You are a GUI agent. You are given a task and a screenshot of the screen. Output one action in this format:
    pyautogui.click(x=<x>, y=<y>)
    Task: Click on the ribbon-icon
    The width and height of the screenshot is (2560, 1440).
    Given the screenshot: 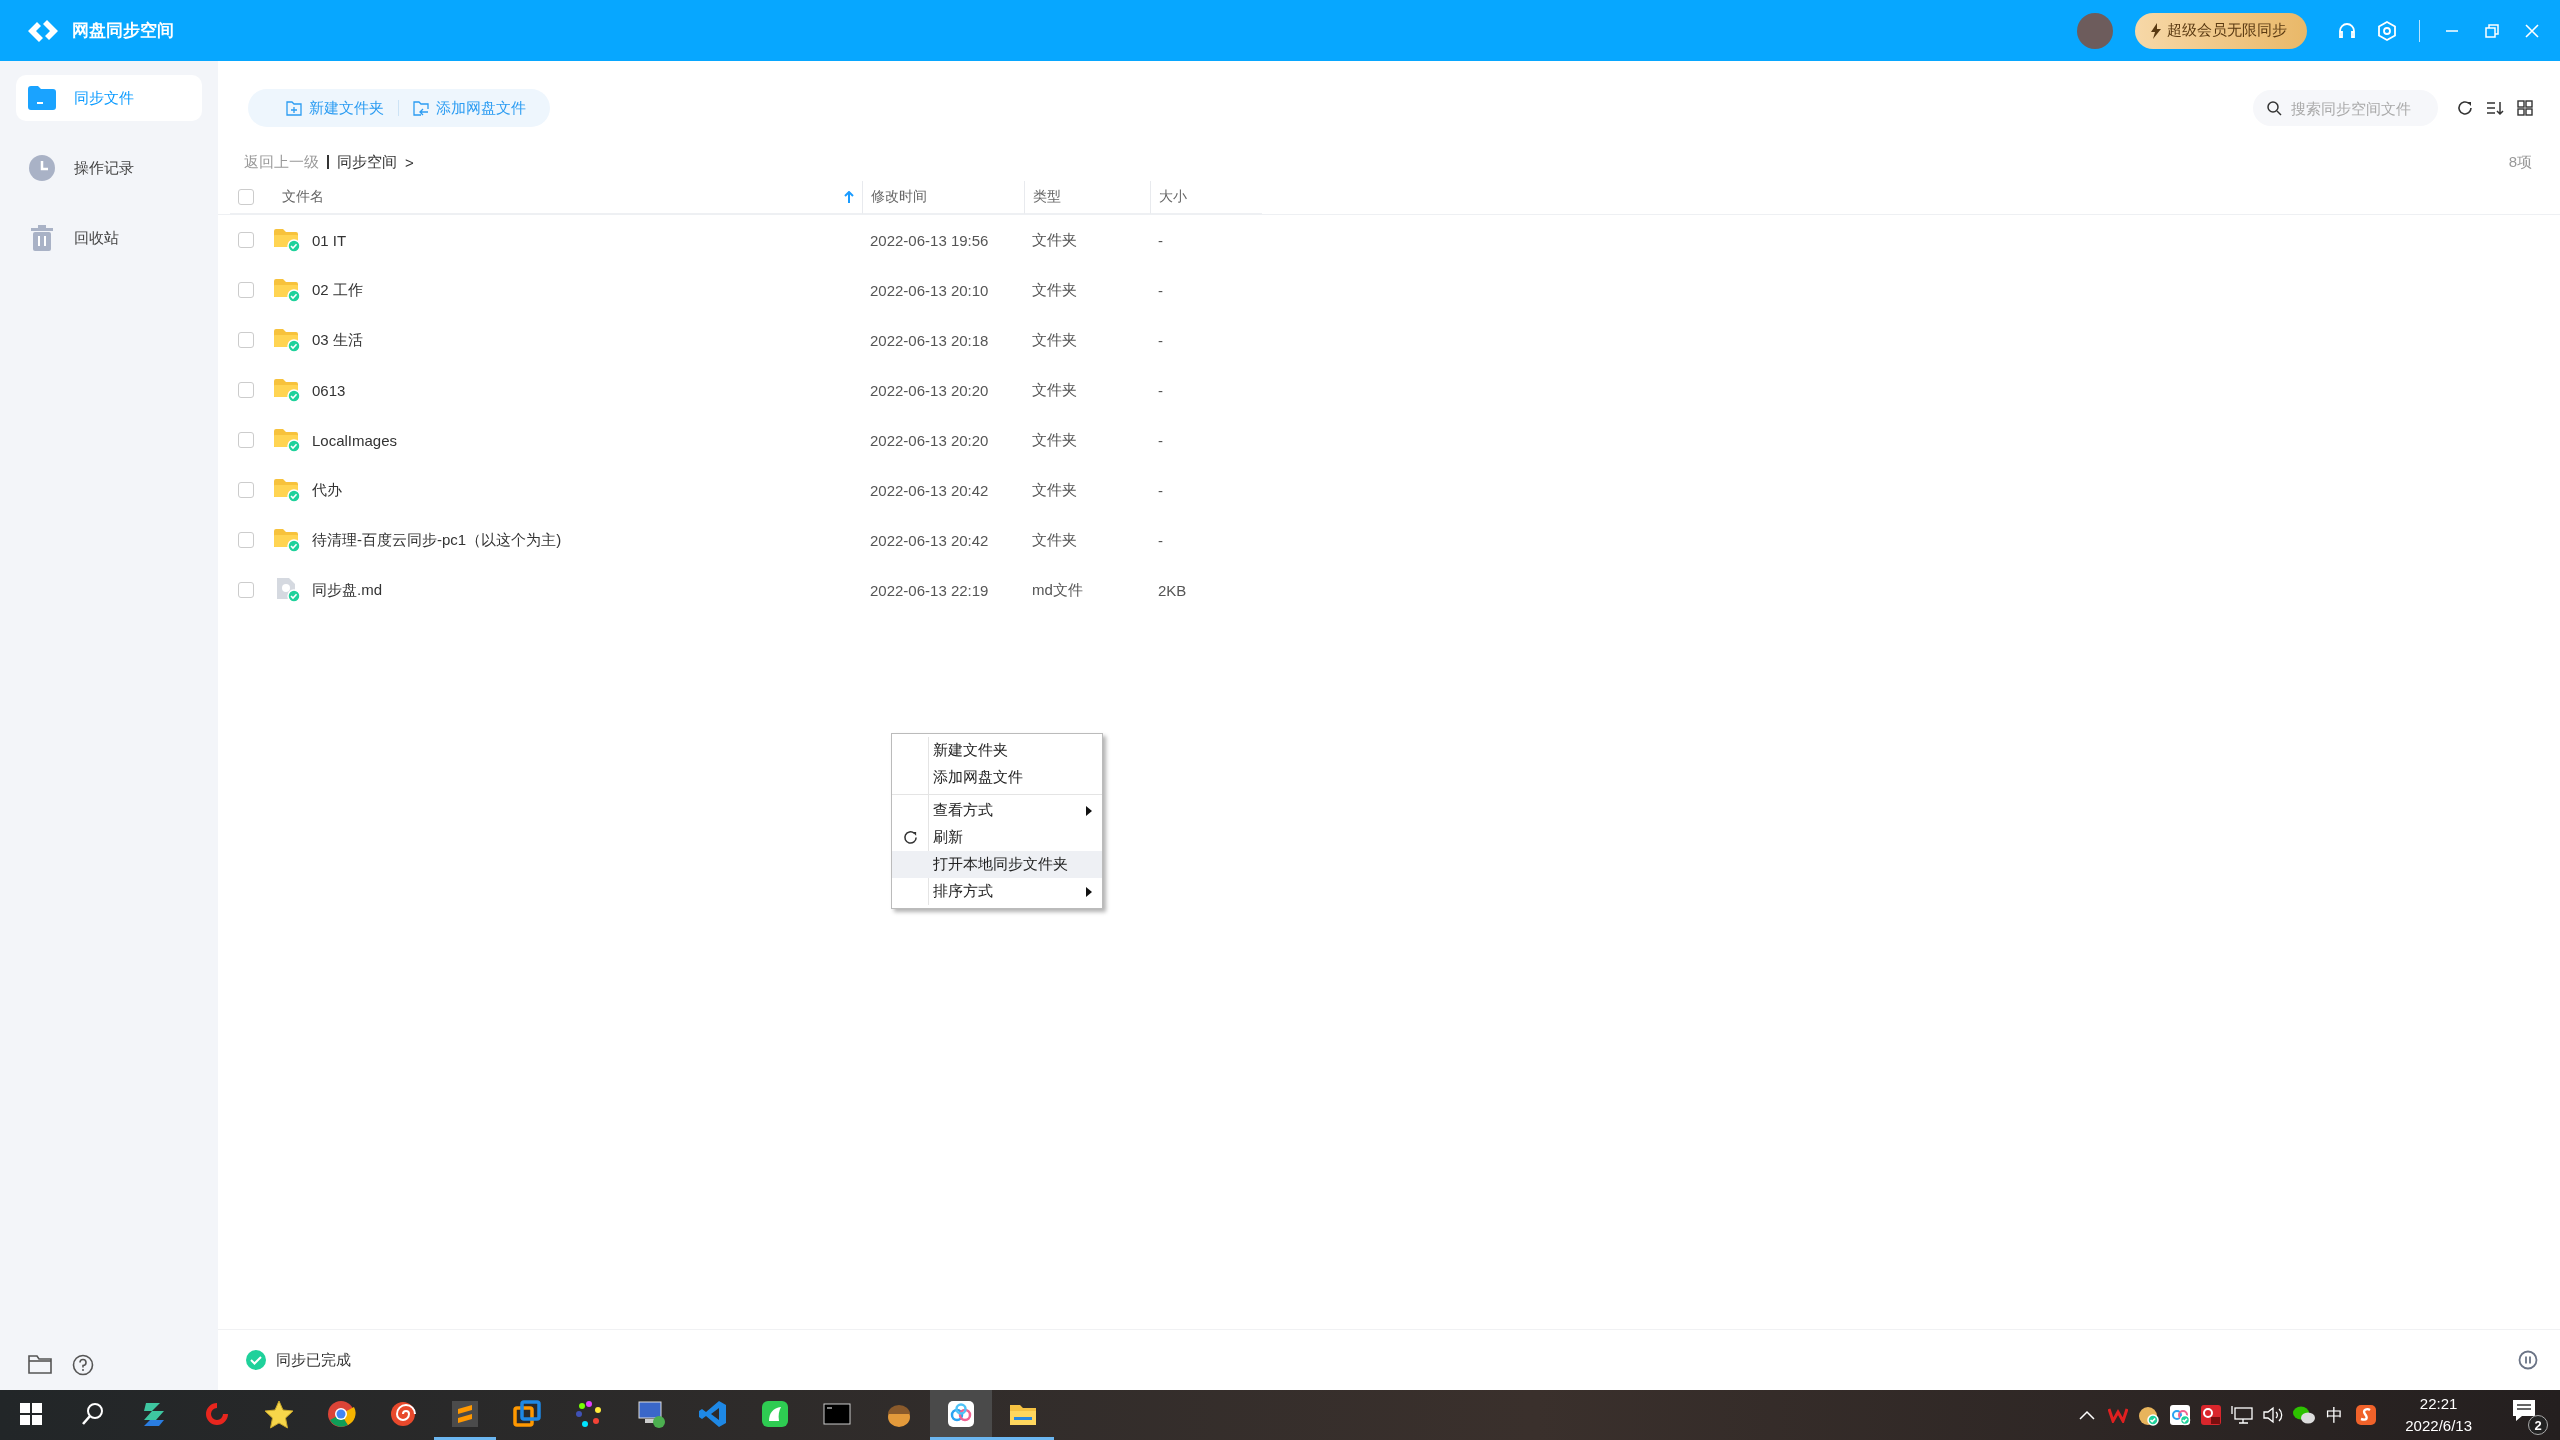 What is the action you would take?
    pyautogui.click(x=713, y=1413)
    